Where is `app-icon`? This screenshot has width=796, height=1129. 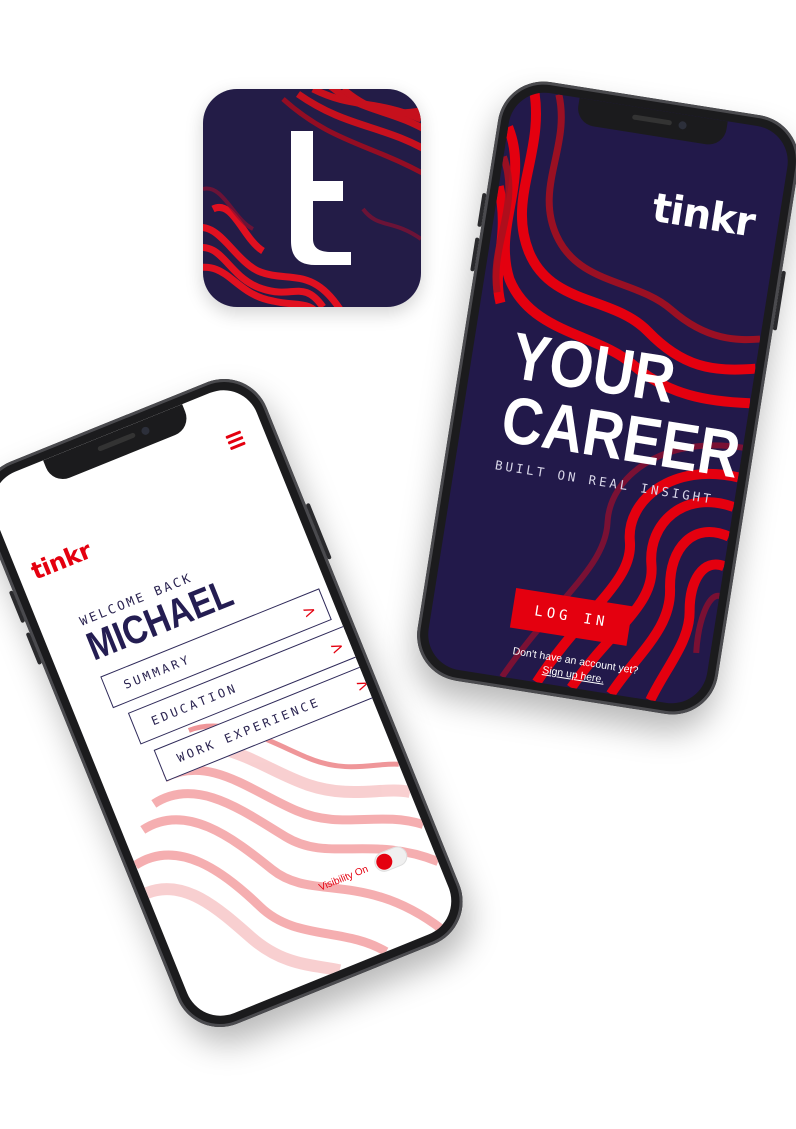 app-icon is located at coordinates (312, 198).